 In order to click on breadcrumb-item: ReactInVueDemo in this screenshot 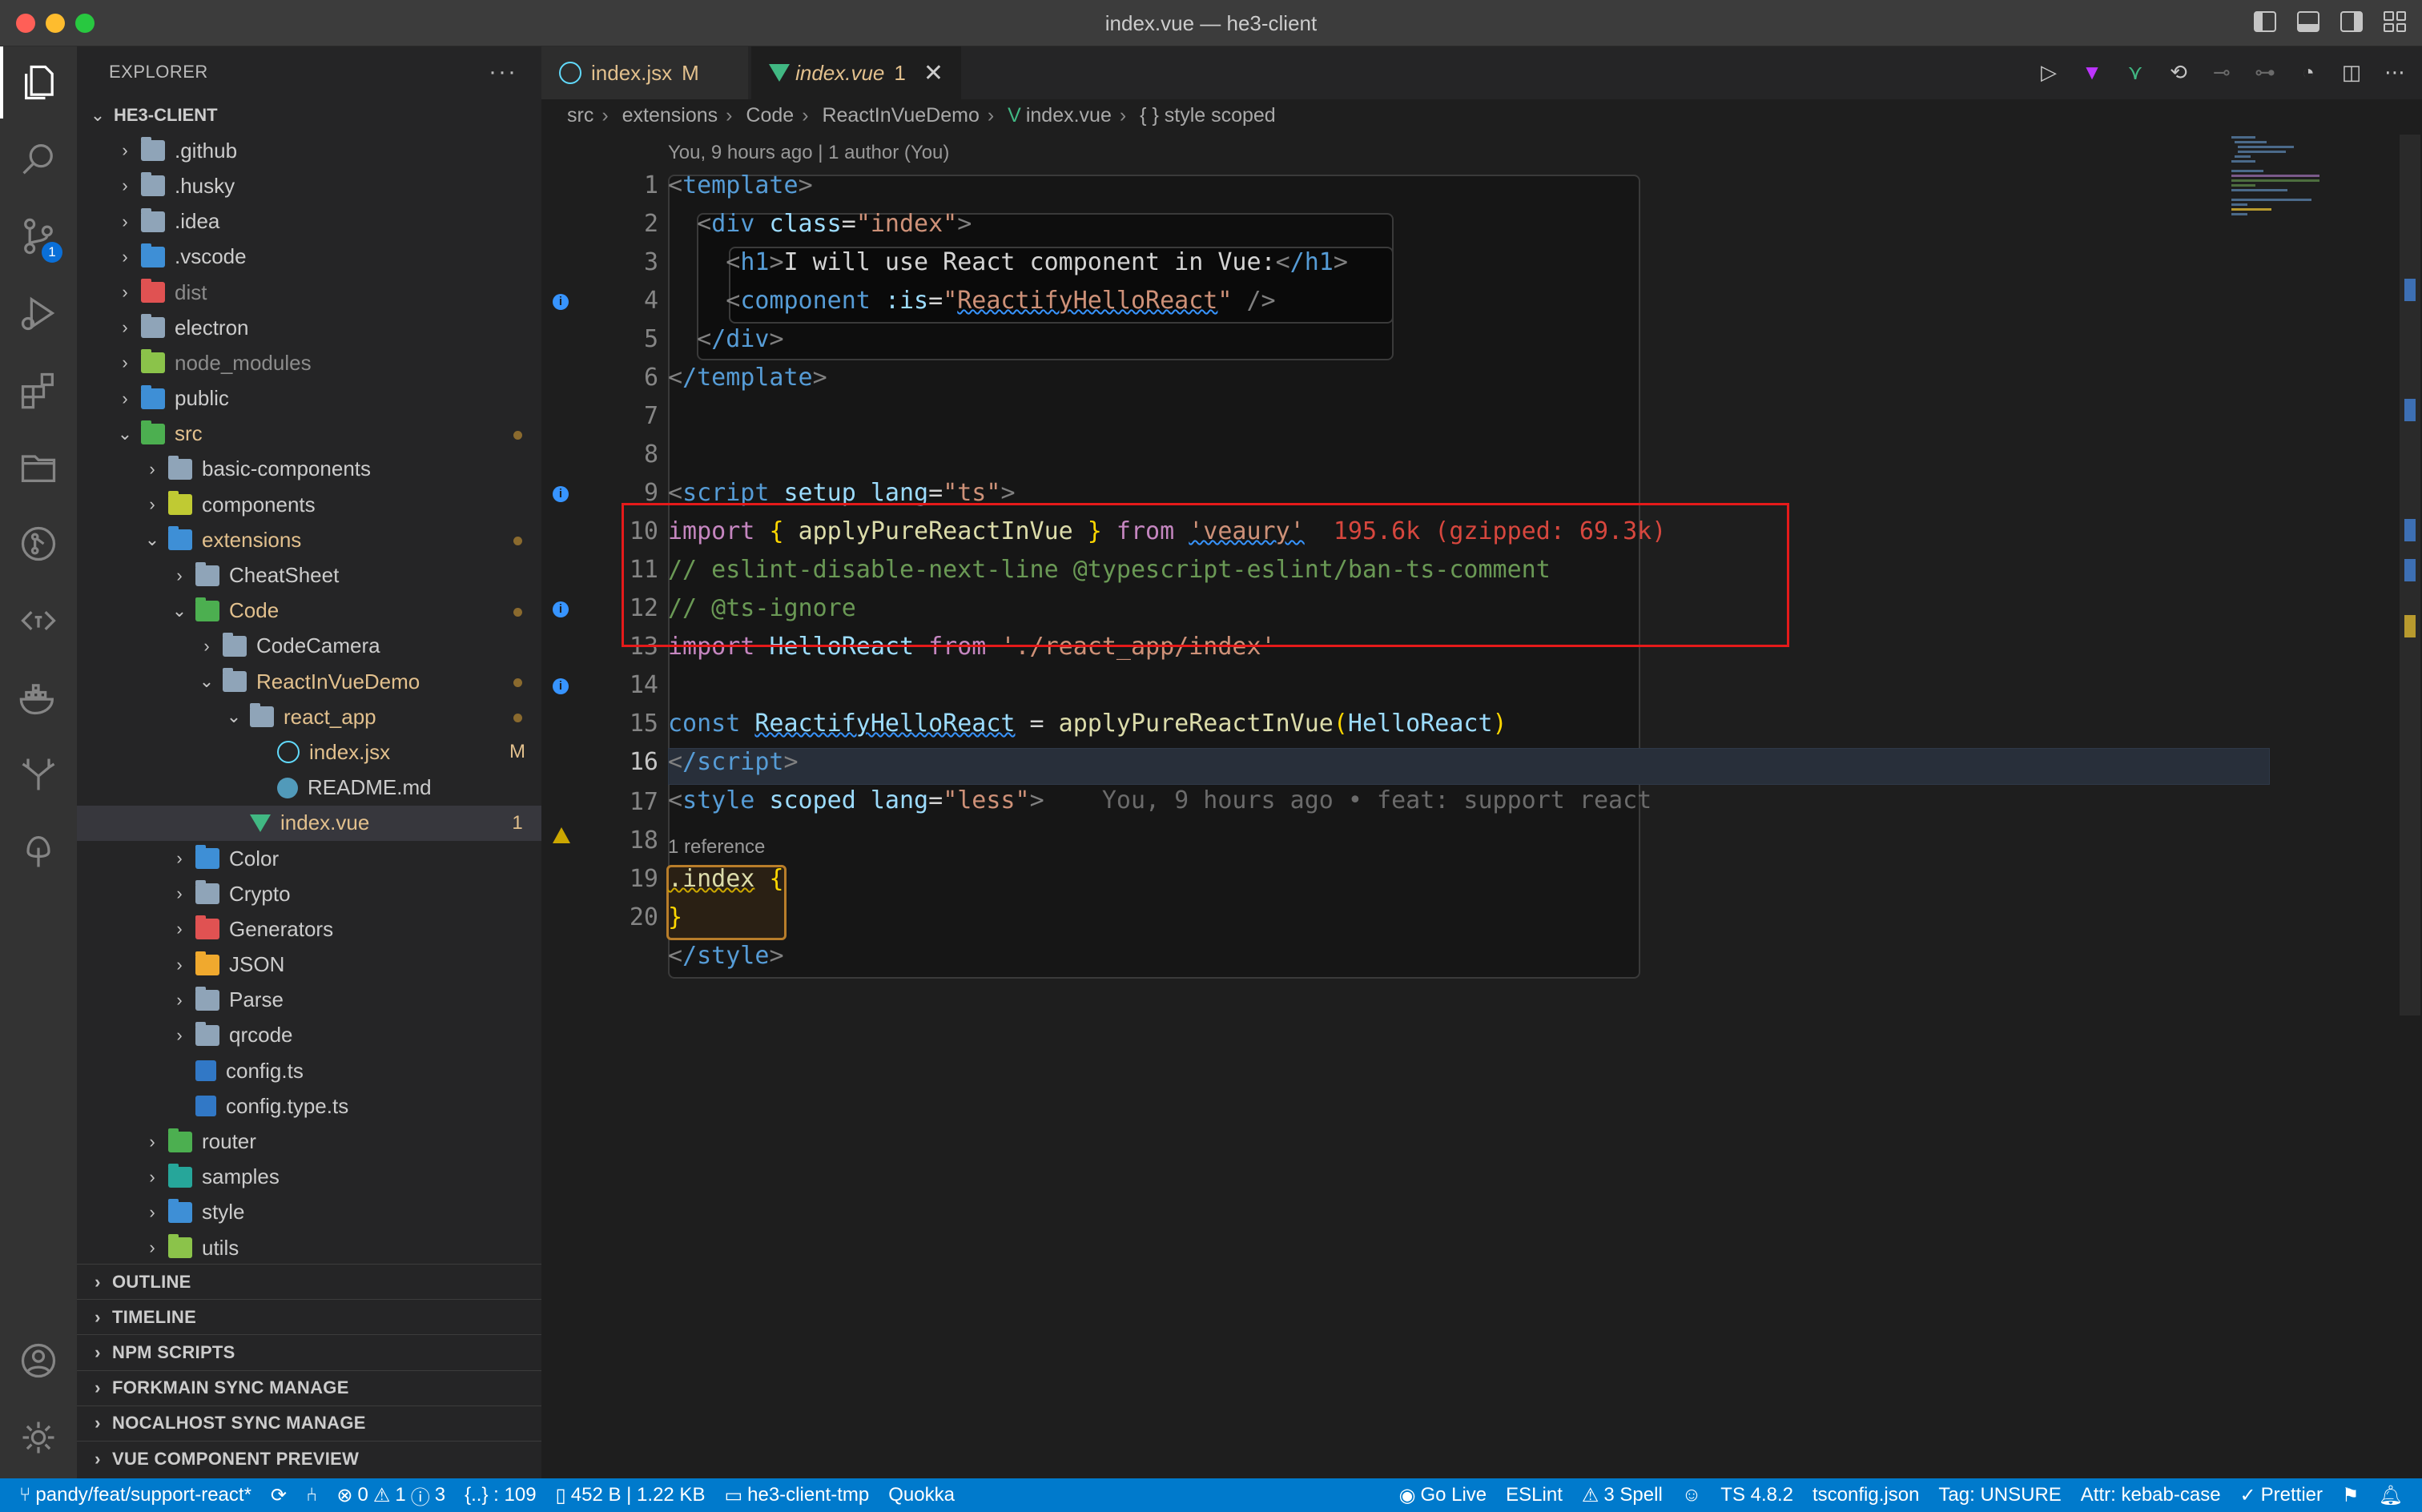, I will do `click(900, 115)`.